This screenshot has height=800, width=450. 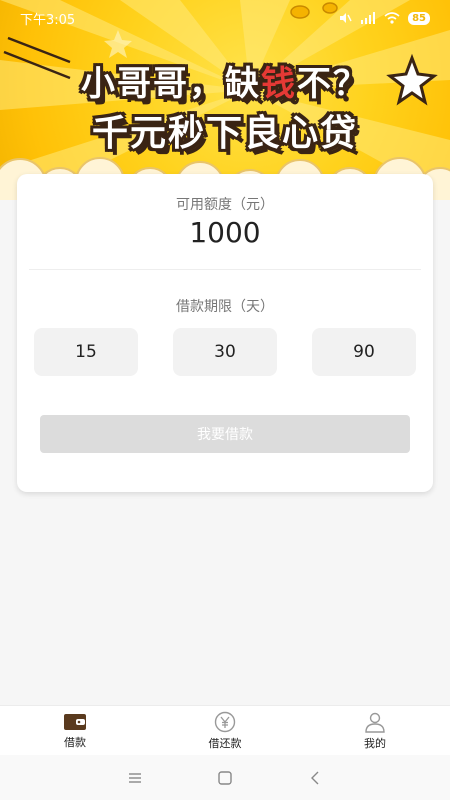 I want to click on yen-circle-icon, so click(x=225, y=721).